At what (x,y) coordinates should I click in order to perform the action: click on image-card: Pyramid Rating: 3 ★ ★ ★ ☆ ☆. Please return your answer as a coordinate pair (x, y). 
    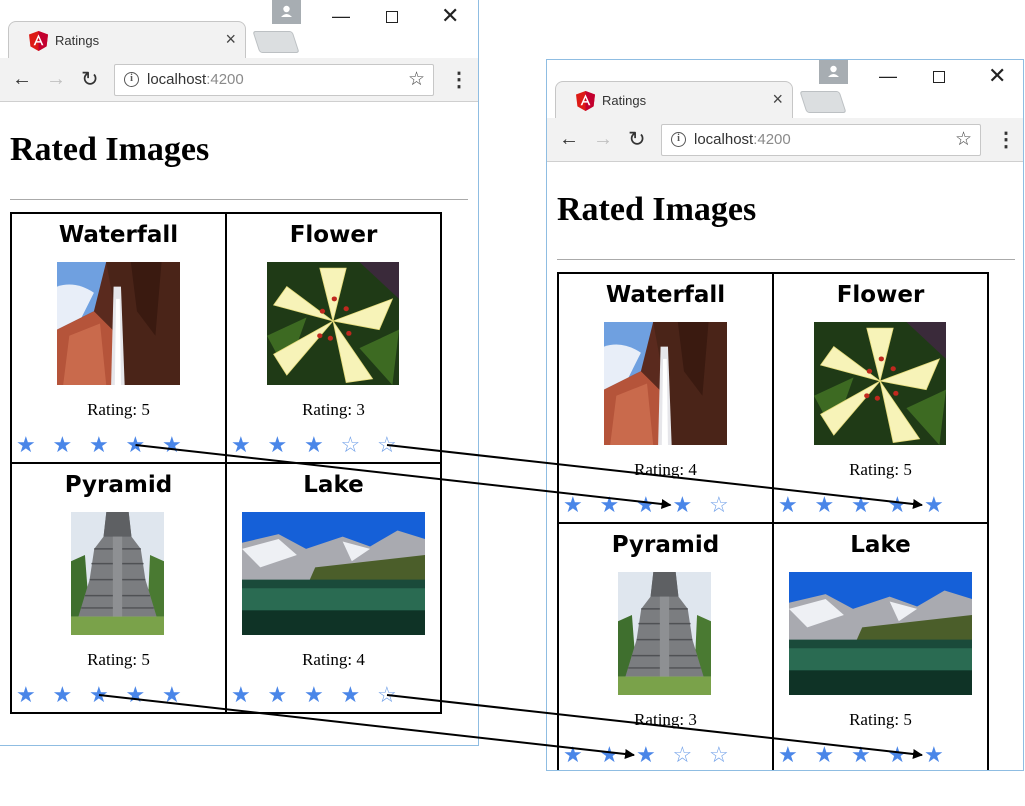
    Looking at the image, I should click on (666, 646).